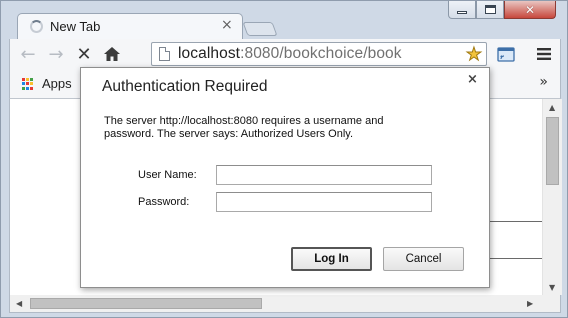 The height and width of the screenshot is (318, 568). Describe the element at coordinates (552, 197) in the screenshot. I see `vertical-scrollbar: ▲ ▼` at that location.